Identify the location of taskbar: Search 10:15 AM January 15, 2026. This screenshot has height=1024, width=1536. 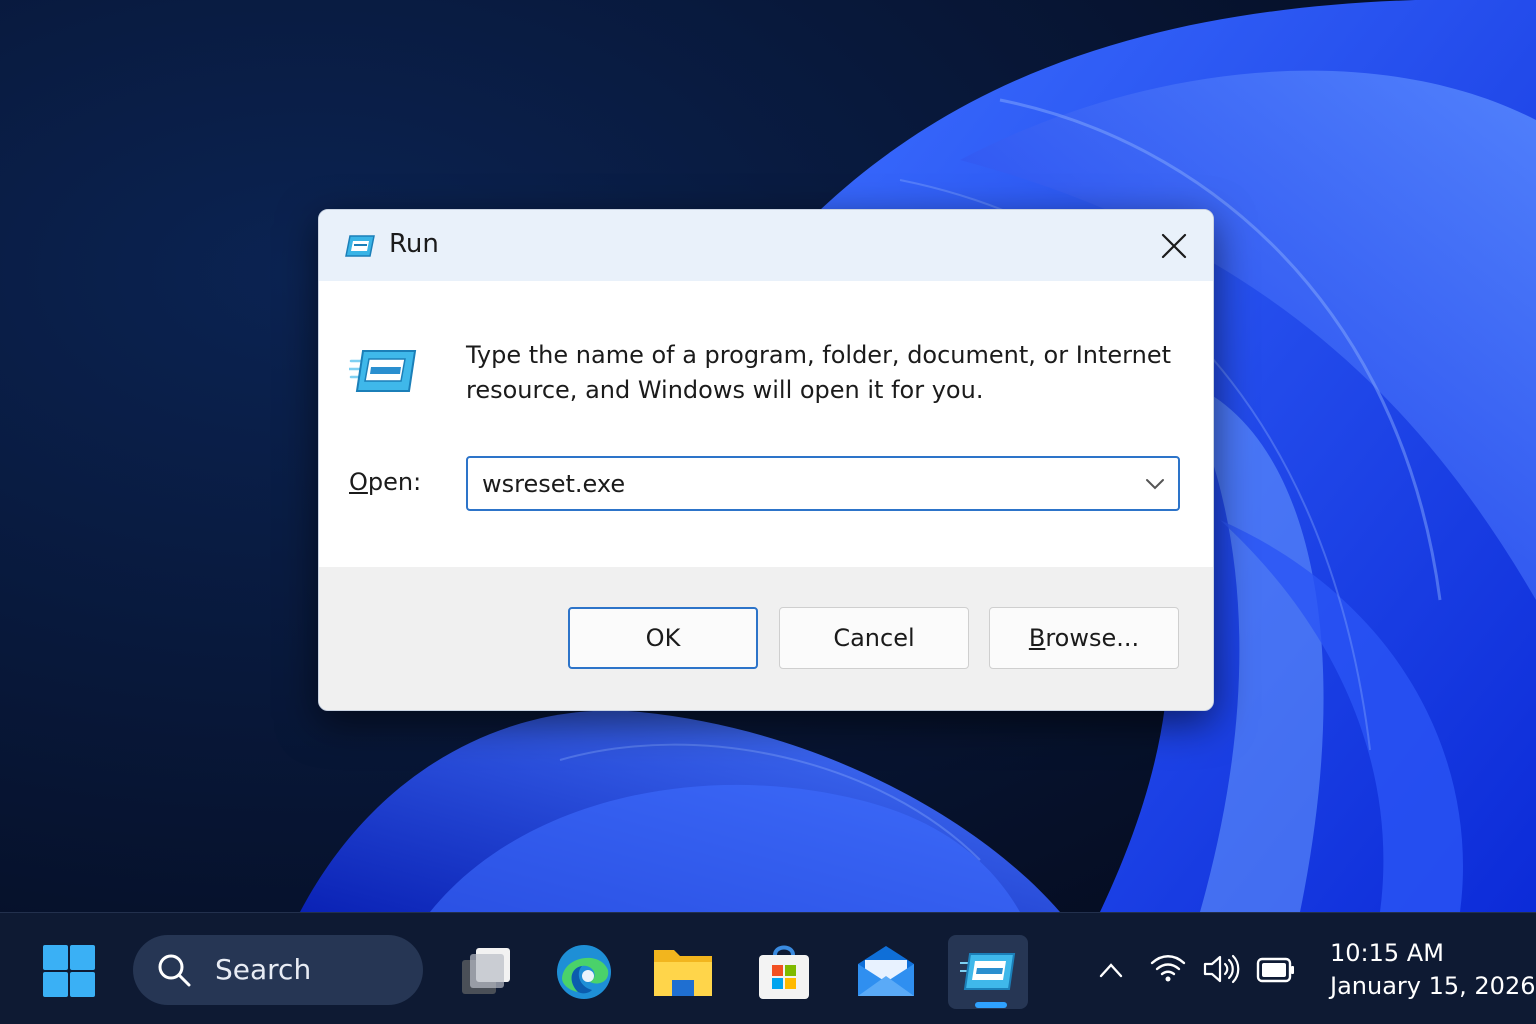
(768, 968).